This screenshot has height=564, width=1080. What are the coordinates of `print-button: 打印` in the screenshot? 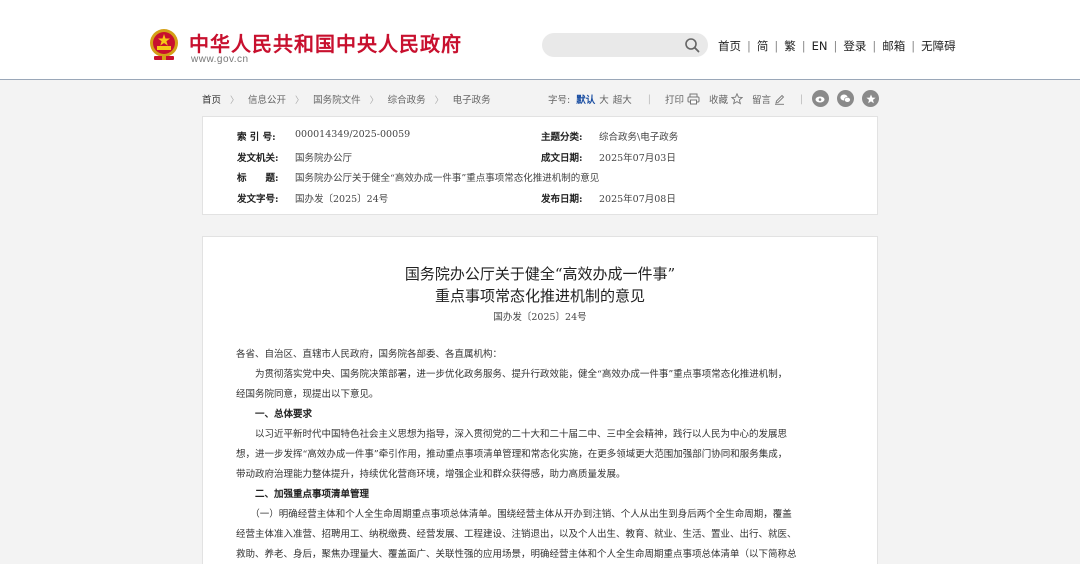 It's located at (682, 99).